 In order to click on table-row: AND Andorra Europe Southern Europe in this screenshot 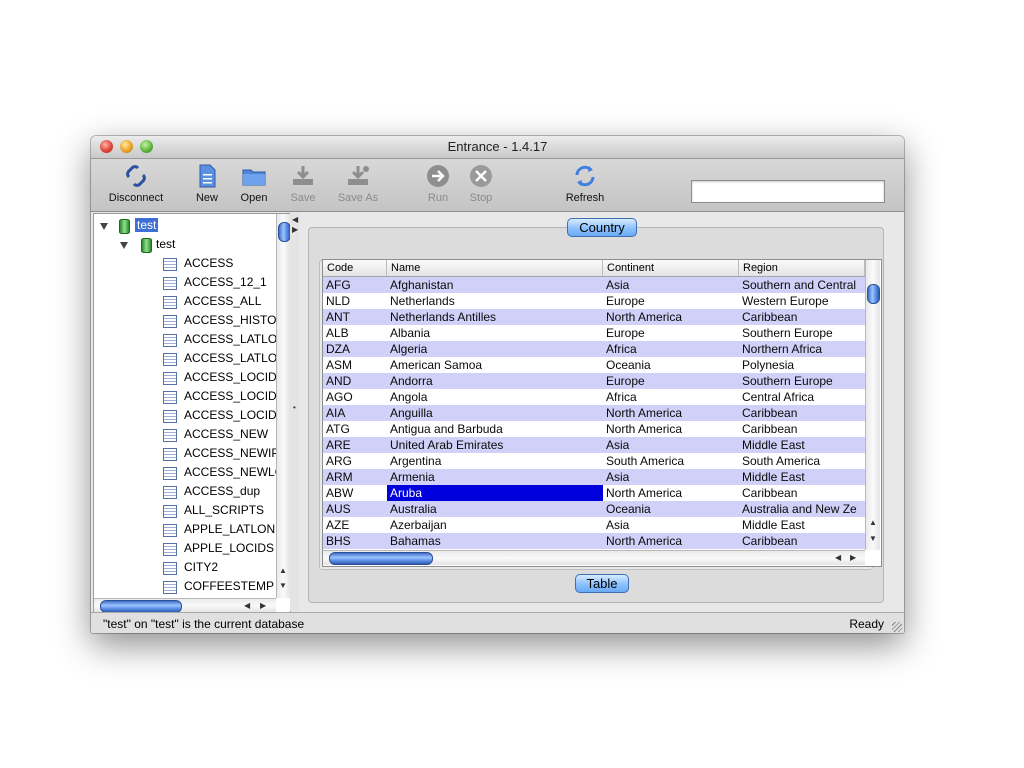, I will do `click(594, 381)`.